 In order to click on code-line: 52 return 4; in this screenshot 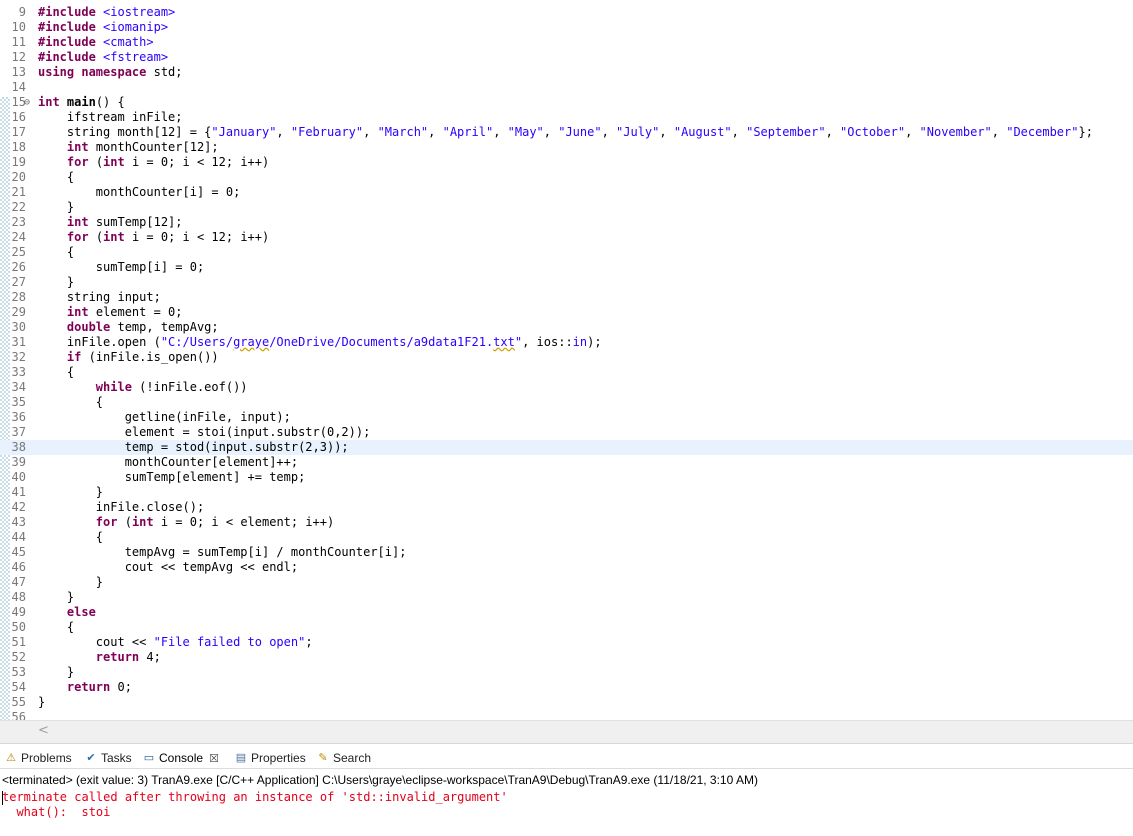, I will do `click(566, 657)`.